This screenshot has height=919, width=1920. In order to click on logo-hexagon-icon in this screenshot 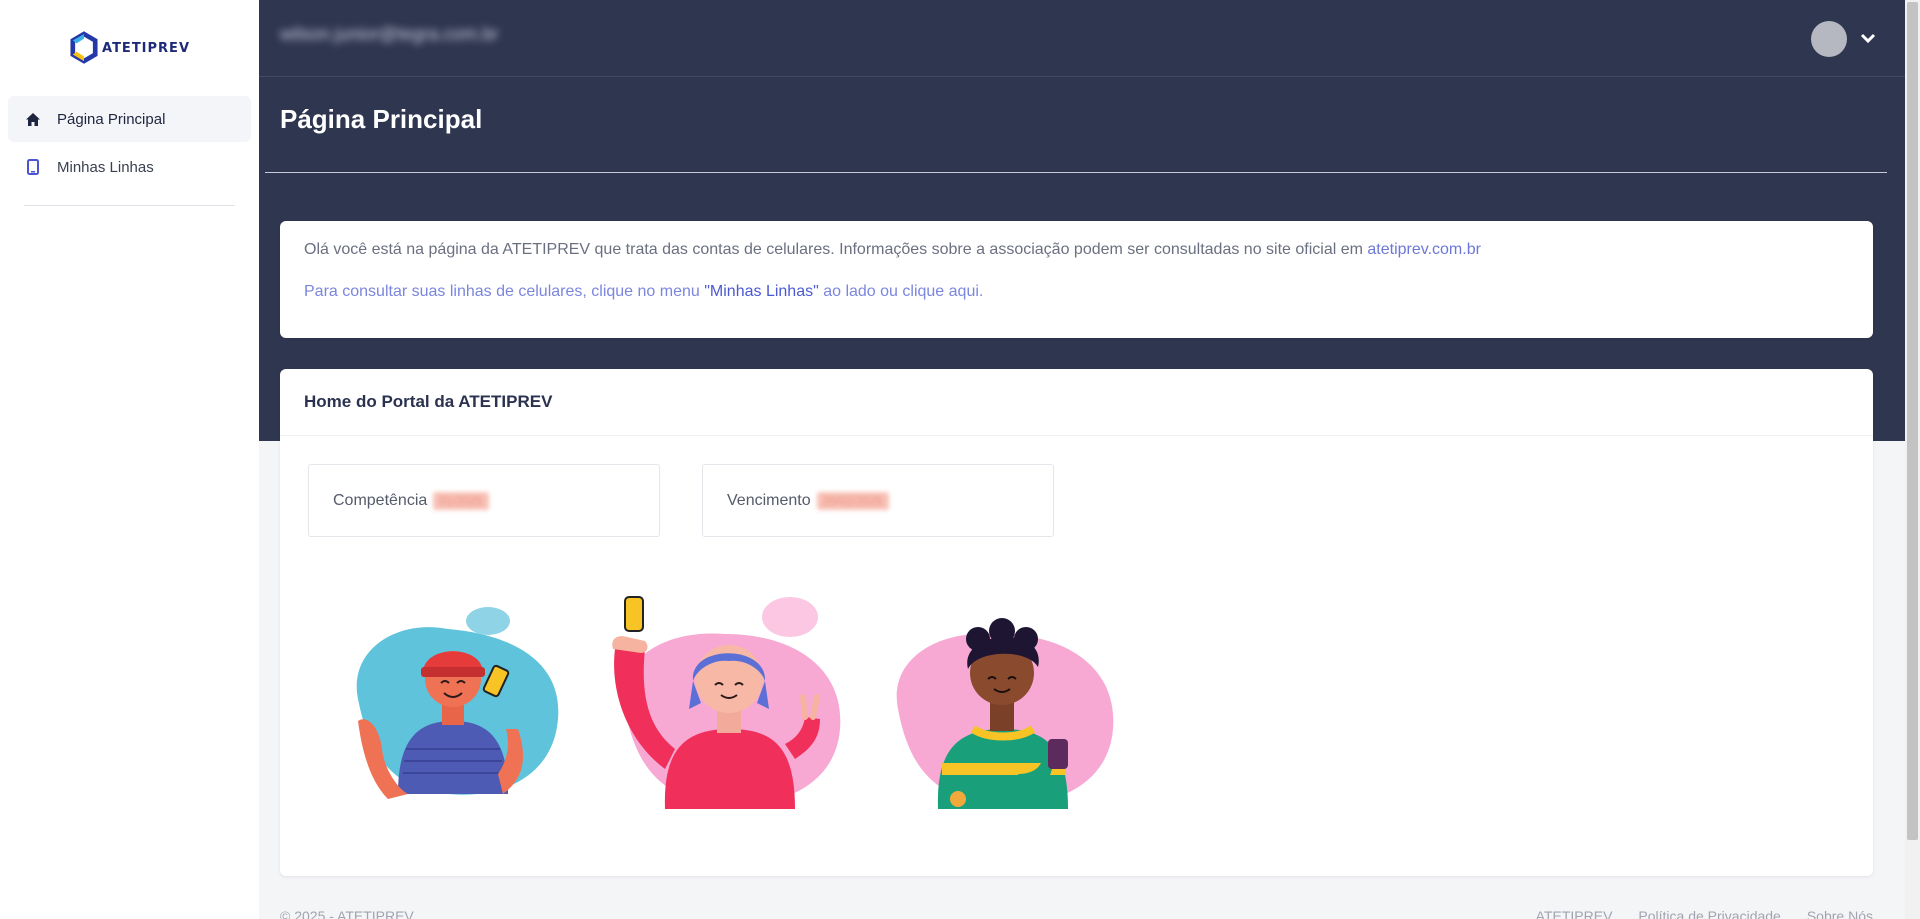, I will do `click(84, 47)`.